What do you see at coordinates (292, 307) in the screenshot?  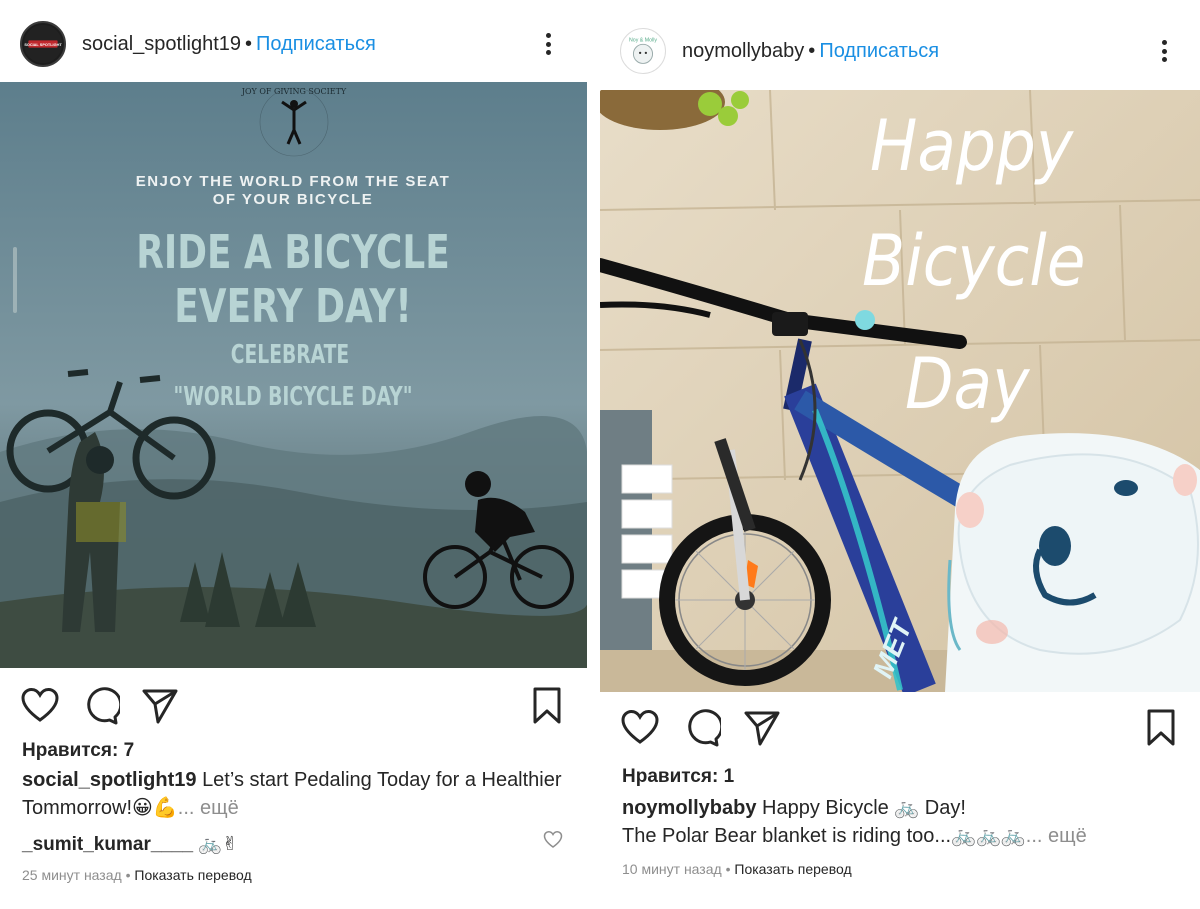 I see `headline-line2: EVERY DAY!` at bounding box center [292, 307].